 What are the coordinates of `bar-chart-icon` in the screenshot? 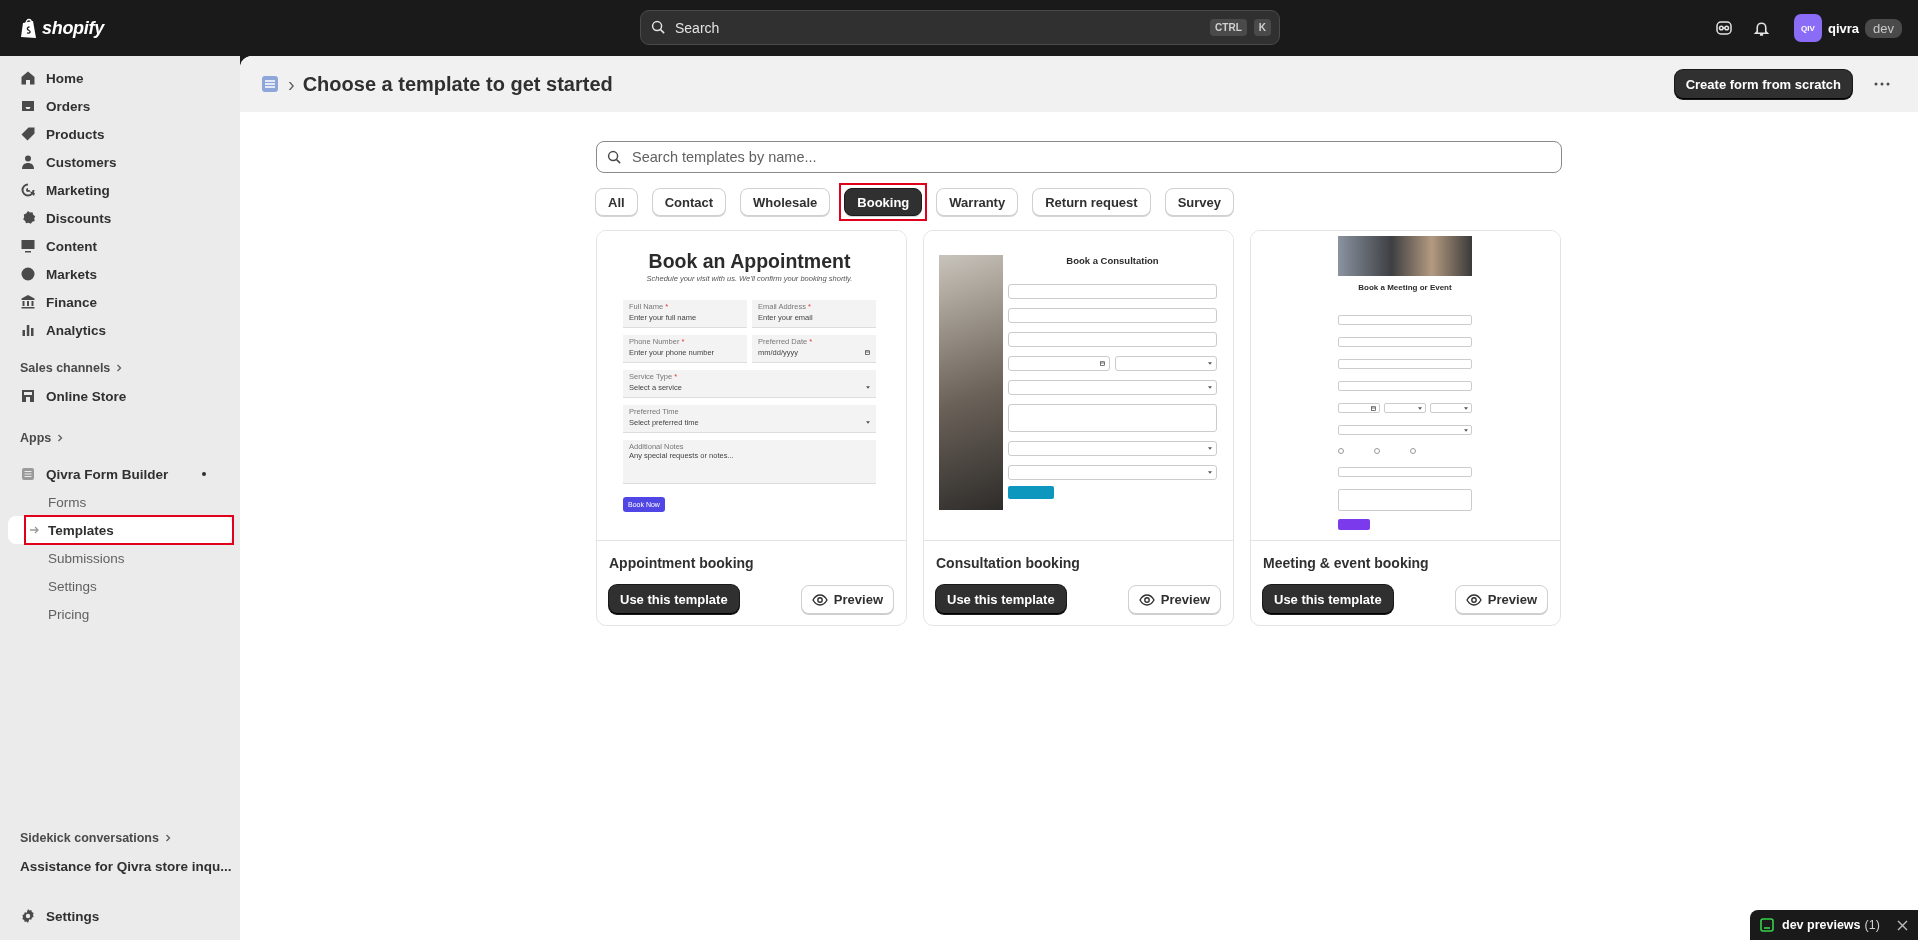 It's located at (28, 330).